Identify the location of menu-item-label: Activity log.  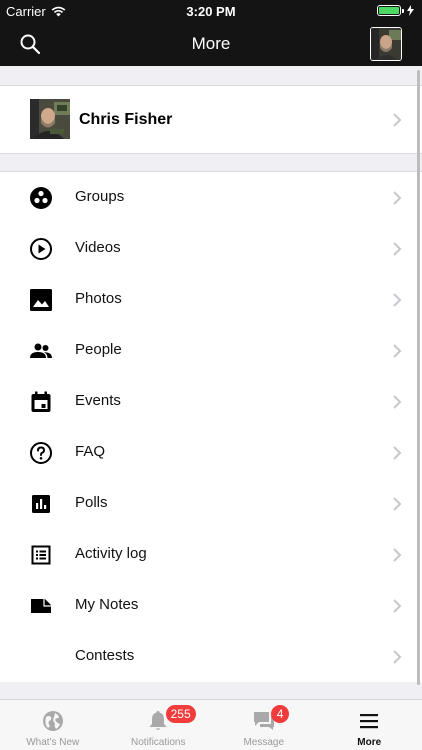
(111, 553).